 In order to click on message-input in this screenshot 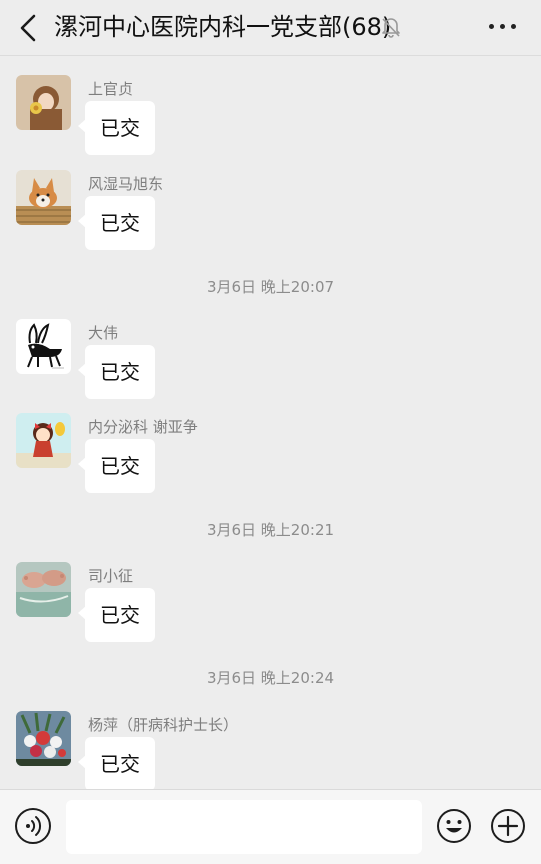, I will do `click(244, 827)`.